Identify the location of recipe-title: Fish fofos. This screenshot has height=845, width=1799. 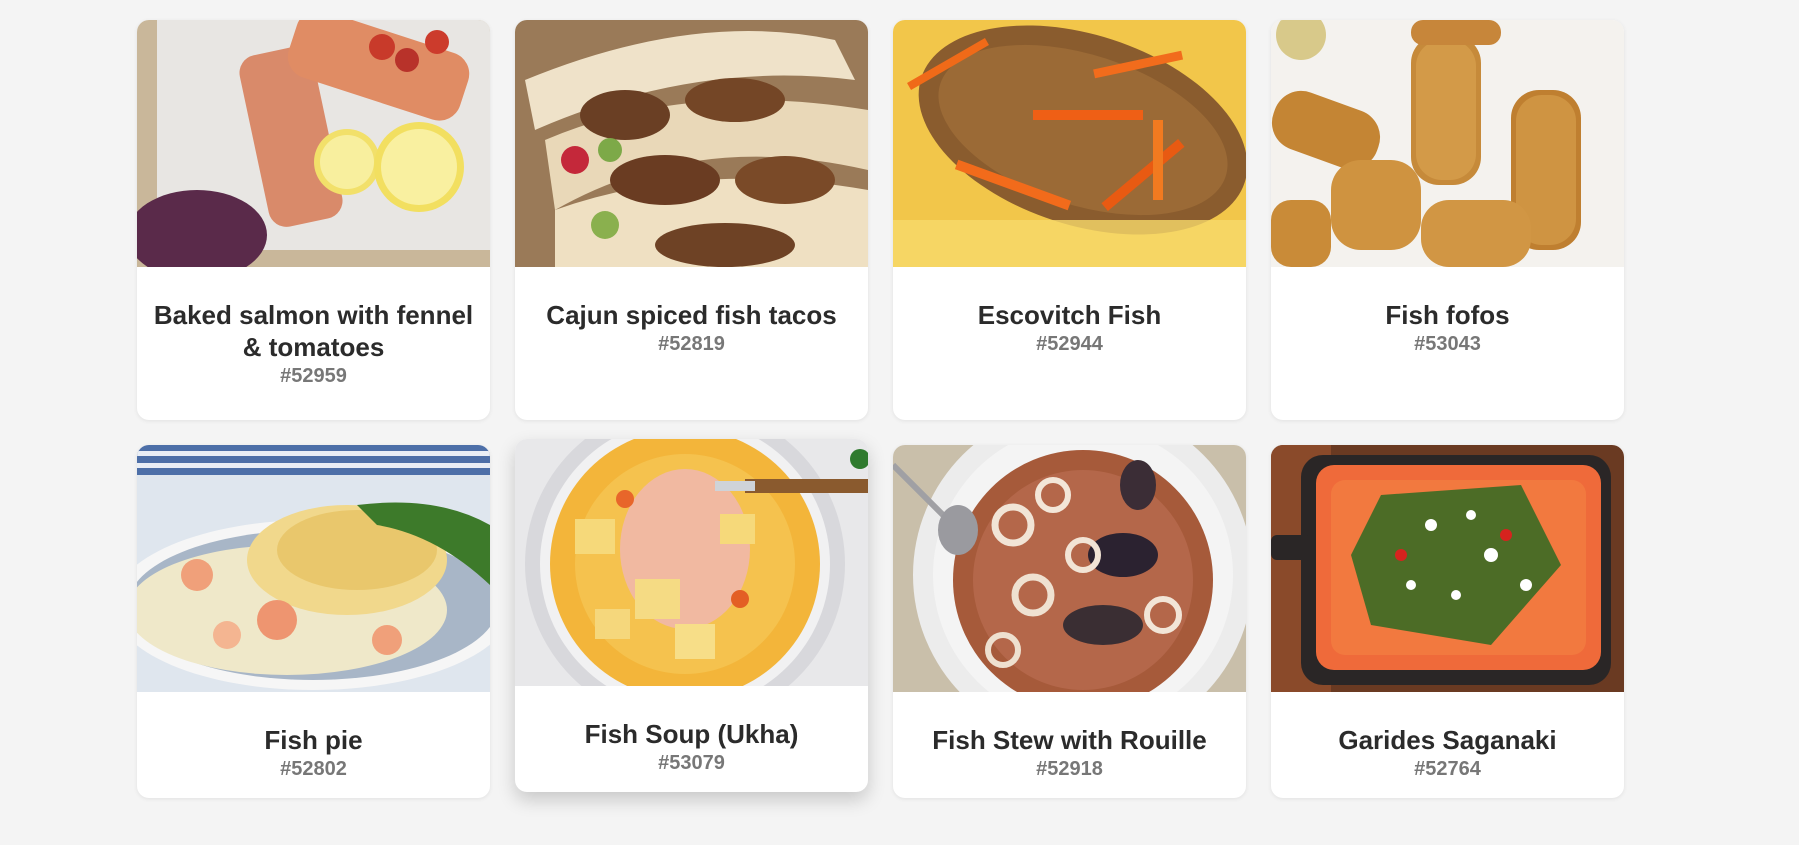
(1447, 315).